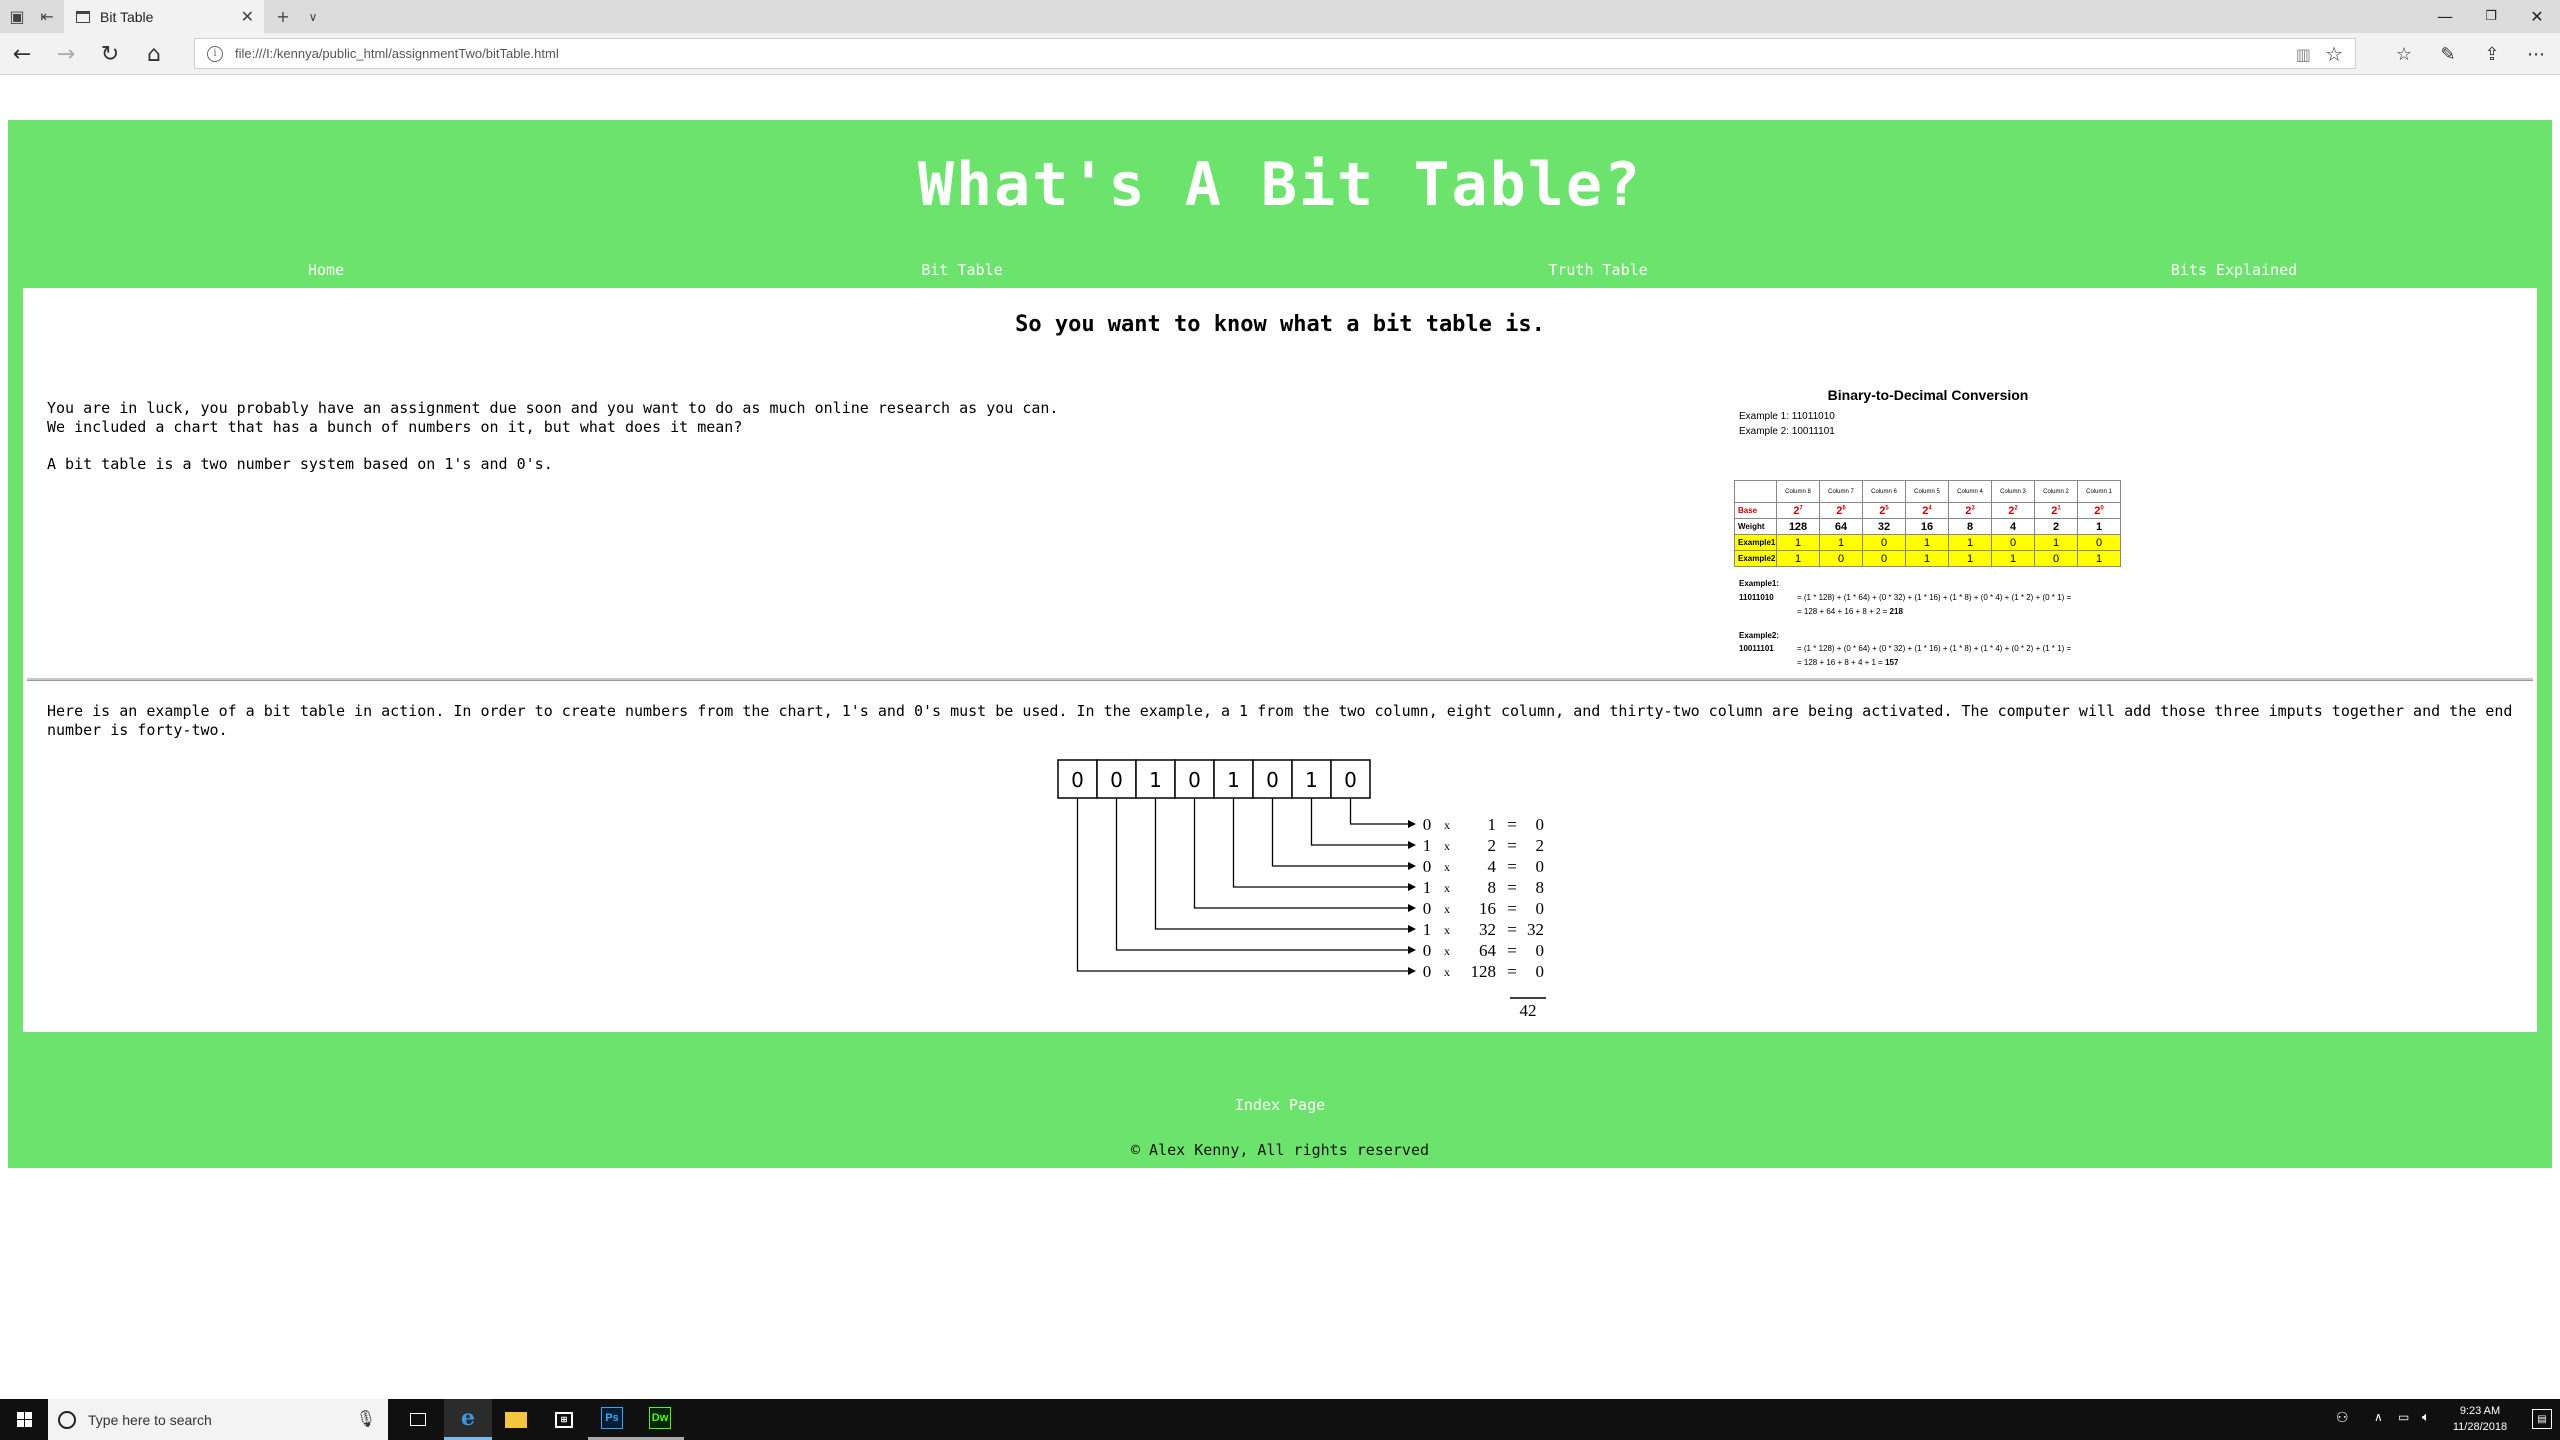 The height and width of the screenshot is (1440, 2560). What do you see at coordinates (164, 16) in the screenshot?
I see `browser-tab-active: Bit Table ✕` at bounding box center [164, 16].